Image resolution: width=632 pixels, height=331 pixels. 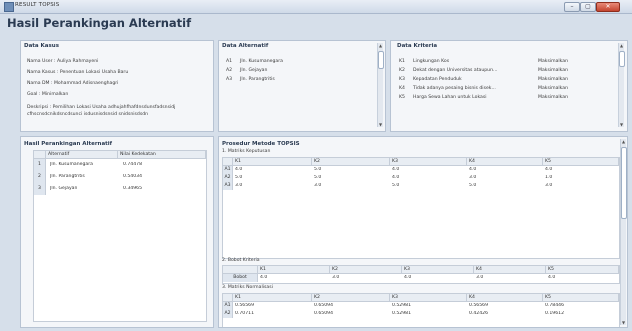 I want to click on minimize-button: –, so click(x=572, y=7).